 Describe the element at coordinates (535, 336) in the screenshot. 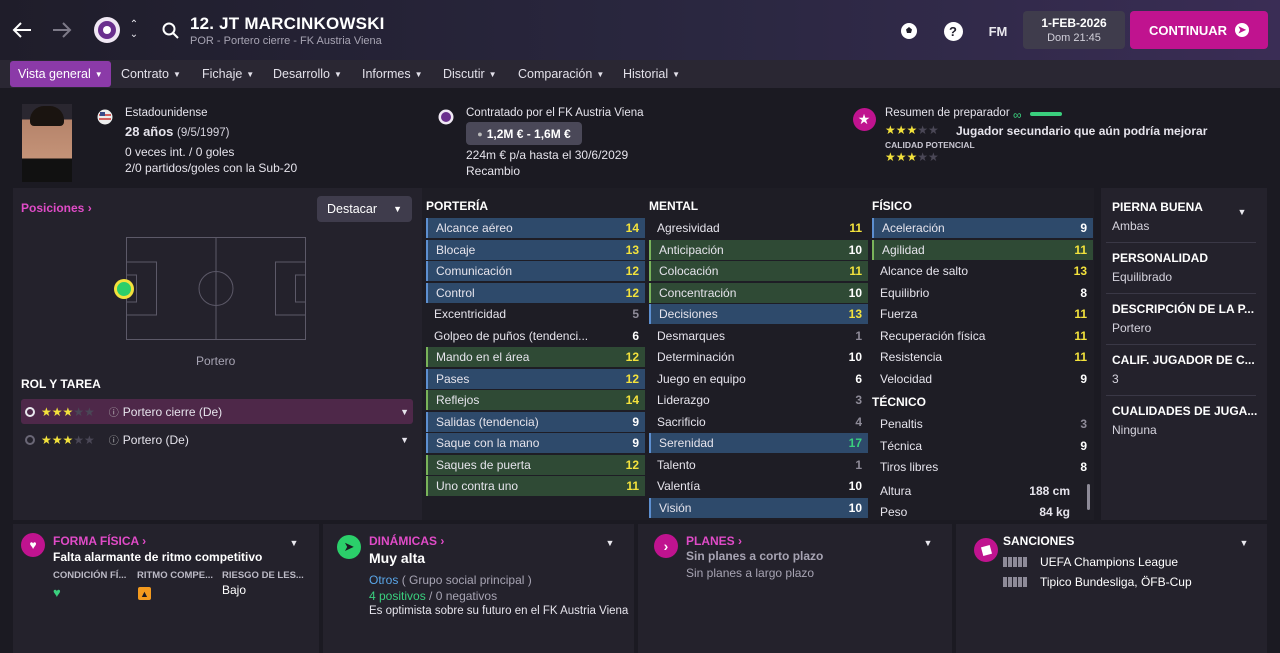

I see `attribute-row: Golpeo de puños (tendenci... 6` at that location.